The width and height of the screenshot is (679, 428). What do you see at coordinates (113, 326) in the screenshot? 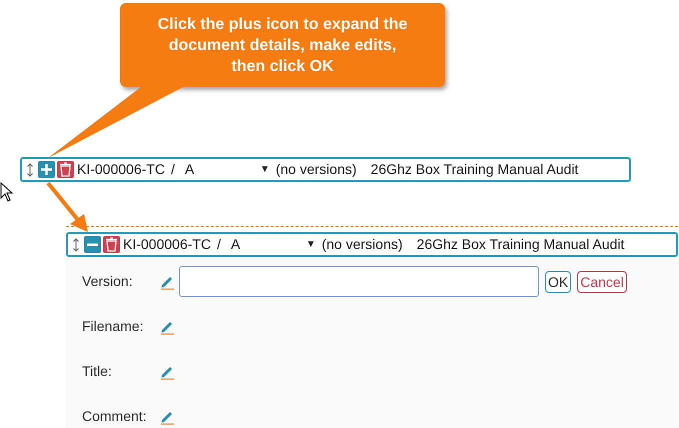
I see `field-label: Filename:` at bounding box center [113, 326].